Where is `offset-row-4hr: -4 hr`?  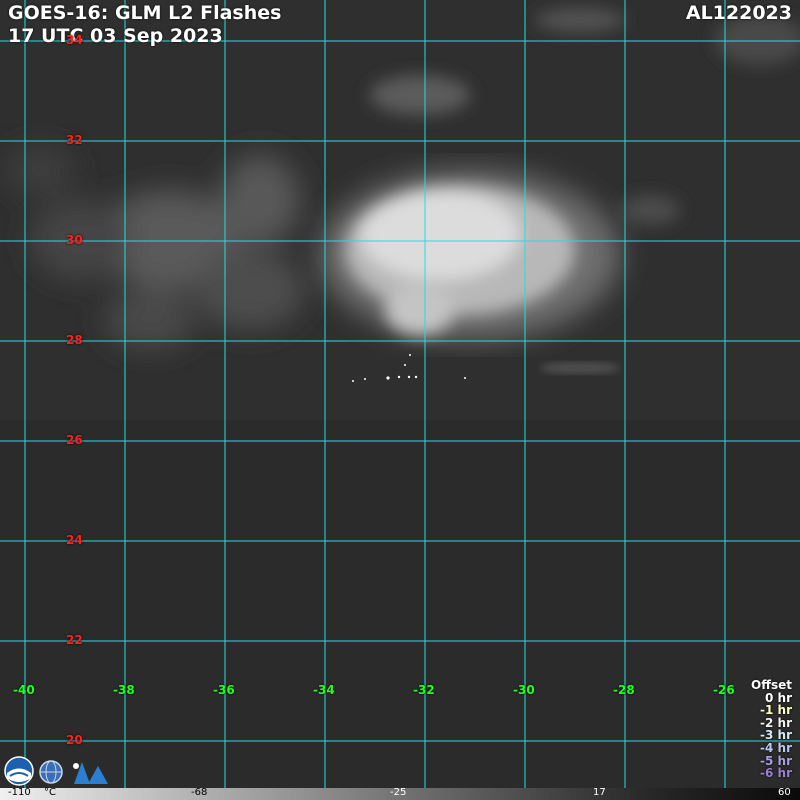 offset-row-4hr: -4 hr is located at coordinates (776, 747).